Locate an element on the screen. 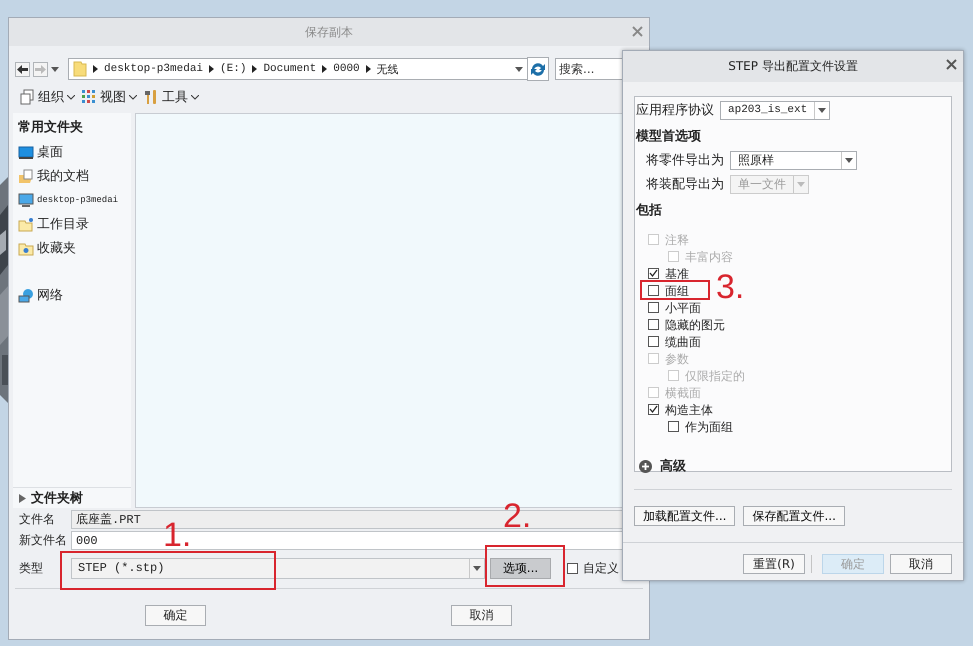 This screenshot has height=646, width=973. annotation-number: 2. is located at coordinates (517, 516).